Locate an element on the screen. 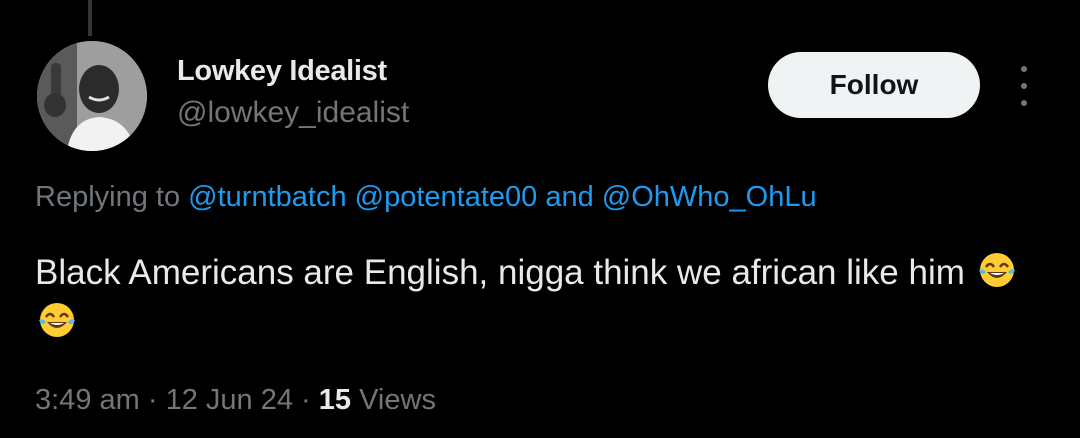 This screenshot has height=438, width=1080. tweet-date: 12 Jun 24 is located at coordinates (229, 400).